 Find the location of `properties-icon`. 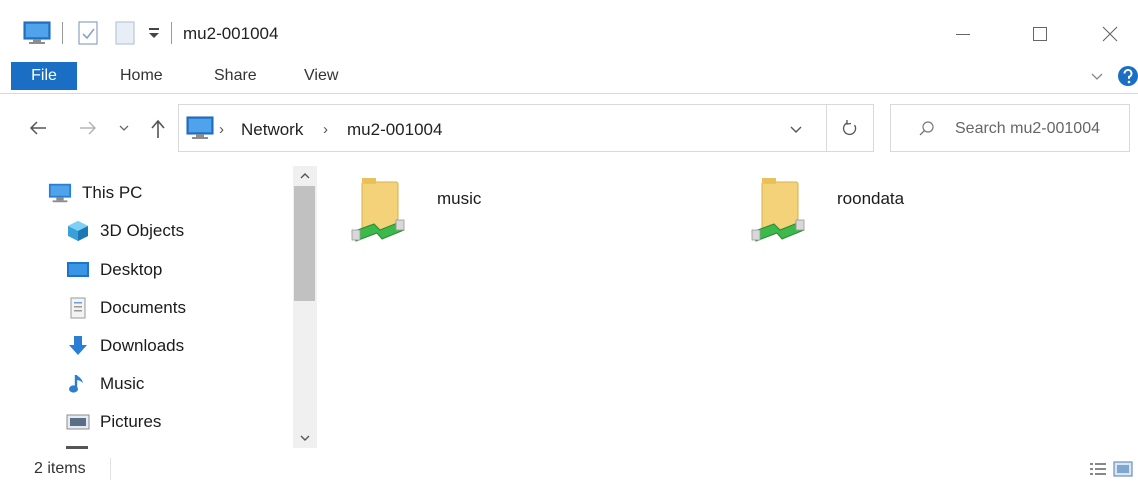

properties-icon is located at coordinates (88, 33).